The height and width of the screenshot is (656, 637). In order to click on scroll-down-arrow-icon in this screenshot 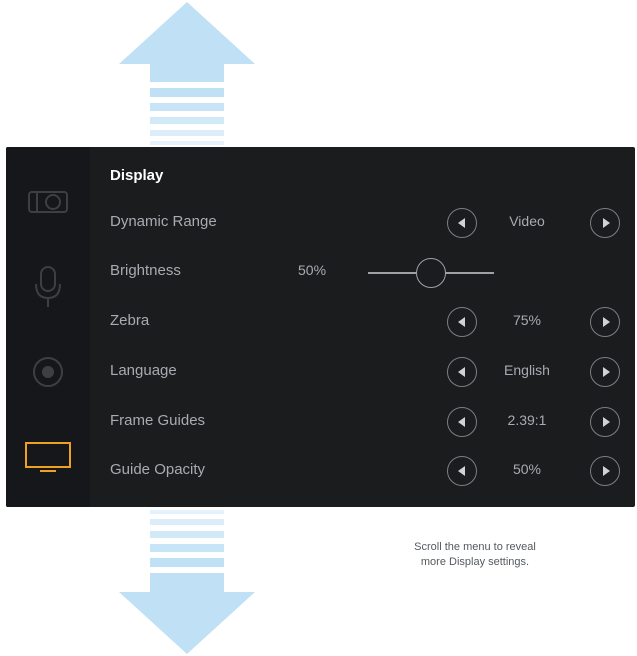, I will do `click(187, 582)`.